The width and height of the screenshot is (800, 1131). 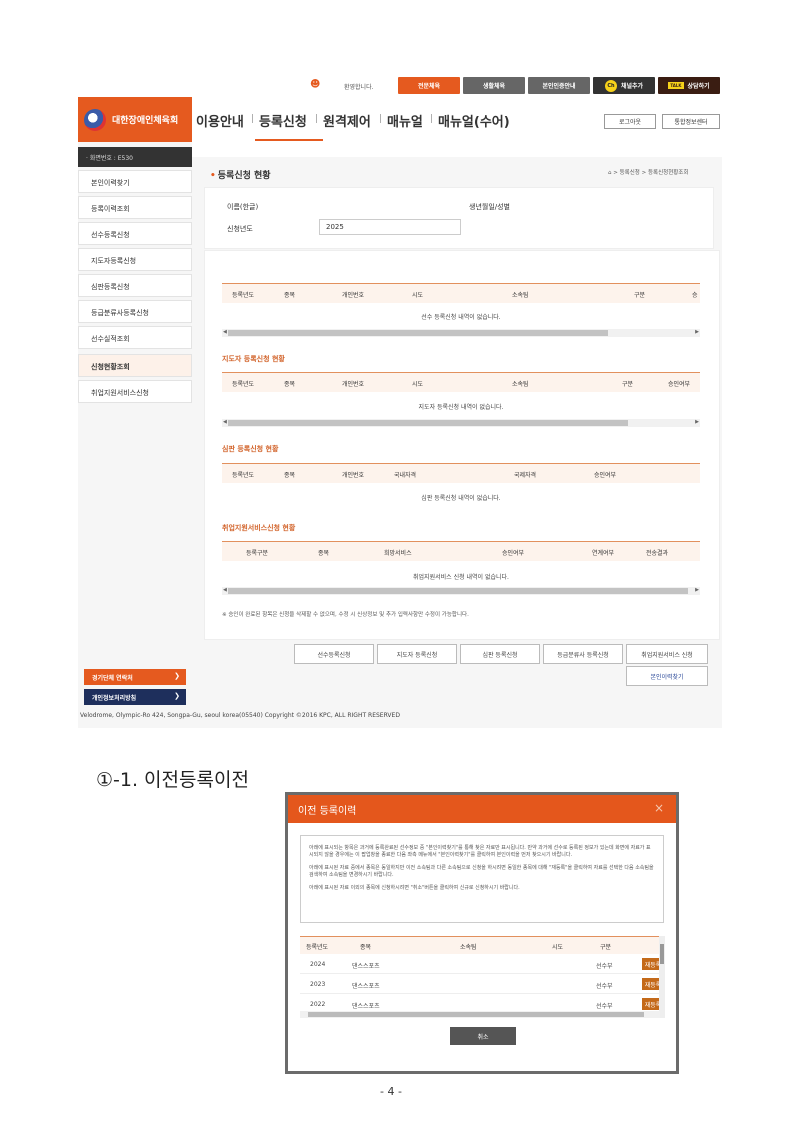 I want to click on auth-guide-button: 본인인증안내, so click(x=559, y=85).